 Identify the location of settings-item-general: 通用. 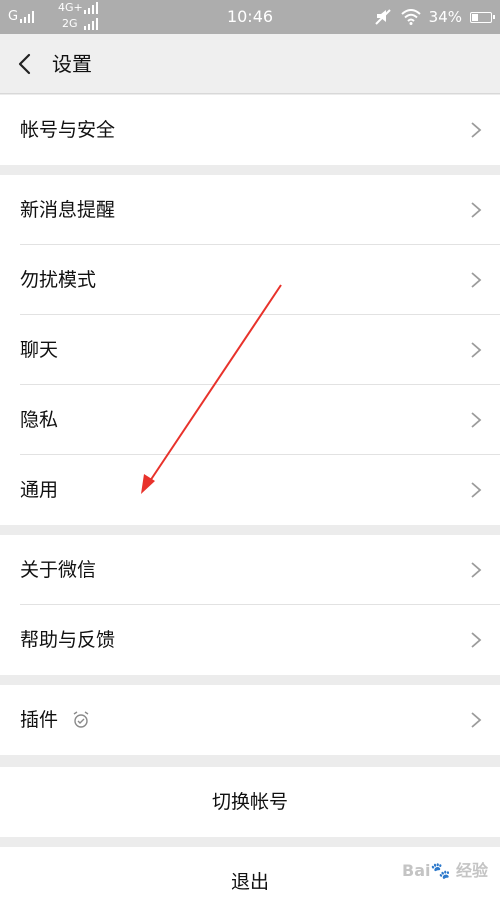
(250, 490).